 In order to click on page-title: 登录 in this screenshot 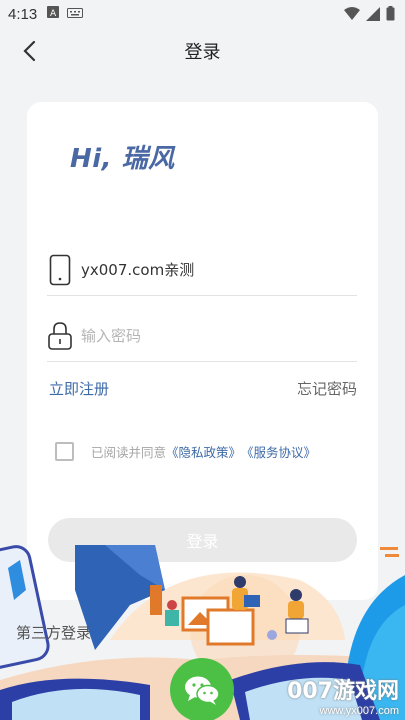, I will do `click(202, 52)`.